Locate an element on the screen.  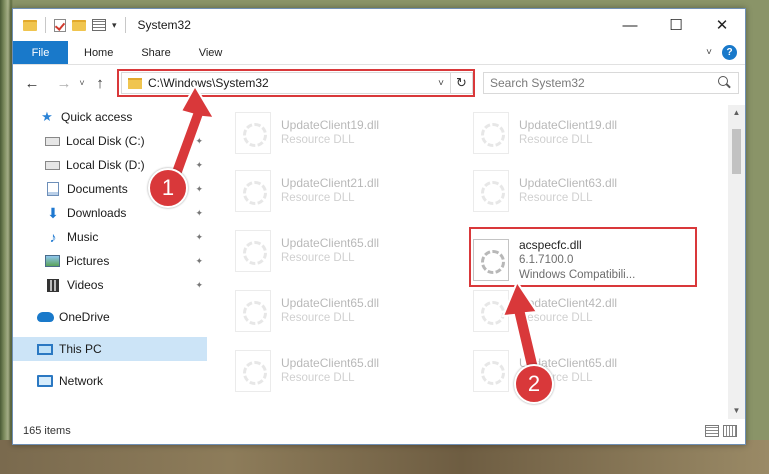
step-2-badge: 2 is located at coordinates (534, 384).